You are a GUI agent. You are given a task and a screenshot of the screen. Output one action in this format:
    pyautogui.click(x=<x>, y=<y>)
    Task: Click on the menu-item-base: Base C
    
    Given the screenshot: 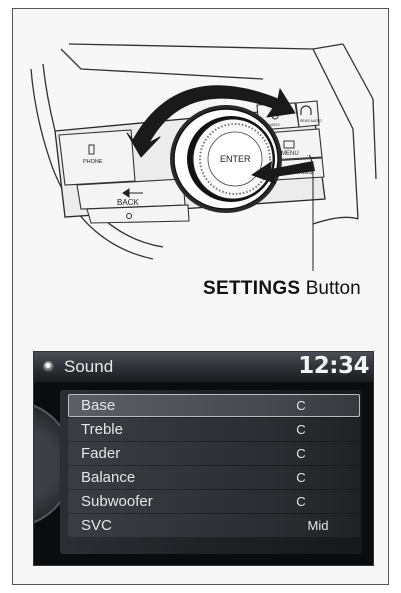 What is the action you would take?
    pyautogui.click(x=214, y=405)
    